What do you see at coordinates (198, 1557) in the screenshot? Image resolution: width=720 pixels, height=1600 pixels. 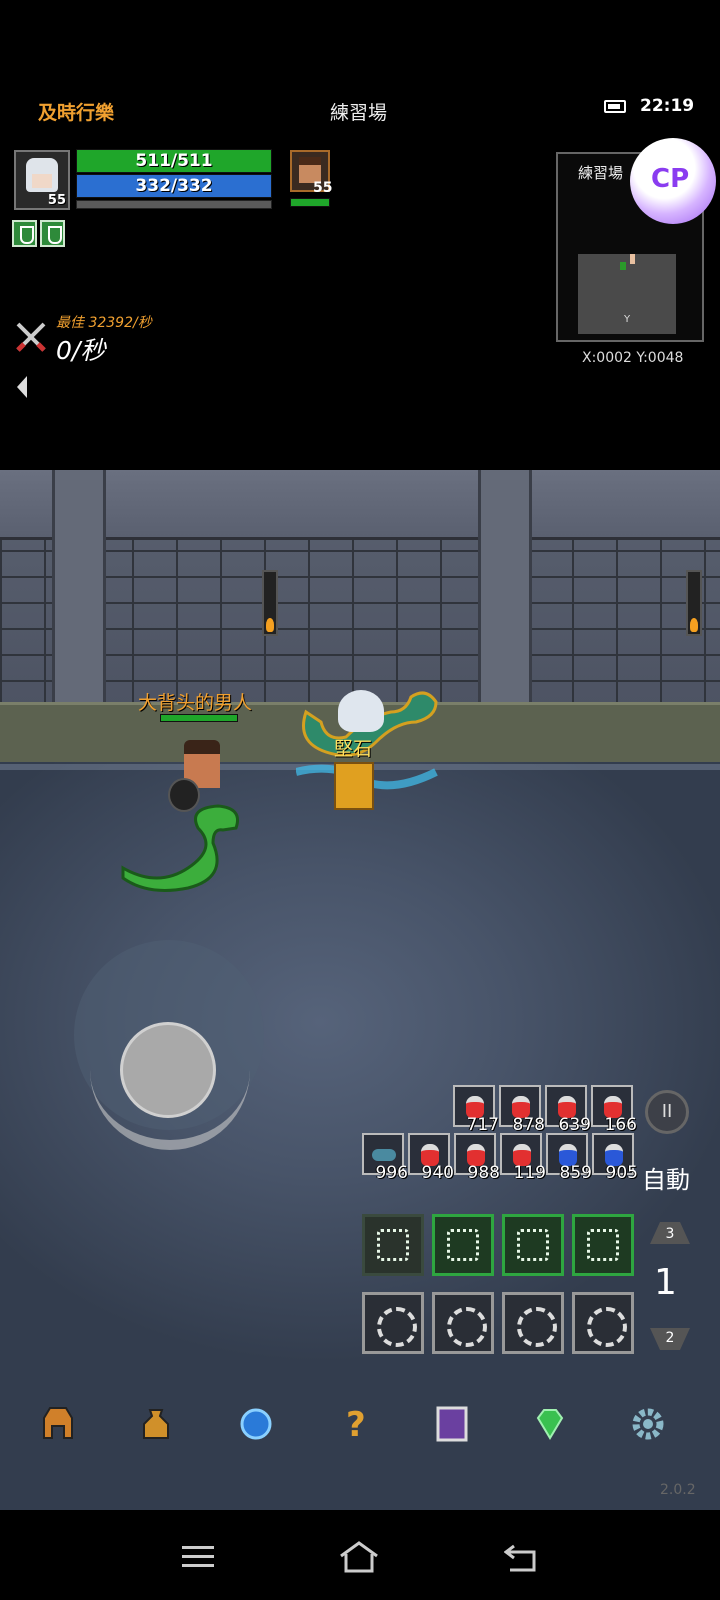 I see `recents-icon` at bounding box center [198, 1557].